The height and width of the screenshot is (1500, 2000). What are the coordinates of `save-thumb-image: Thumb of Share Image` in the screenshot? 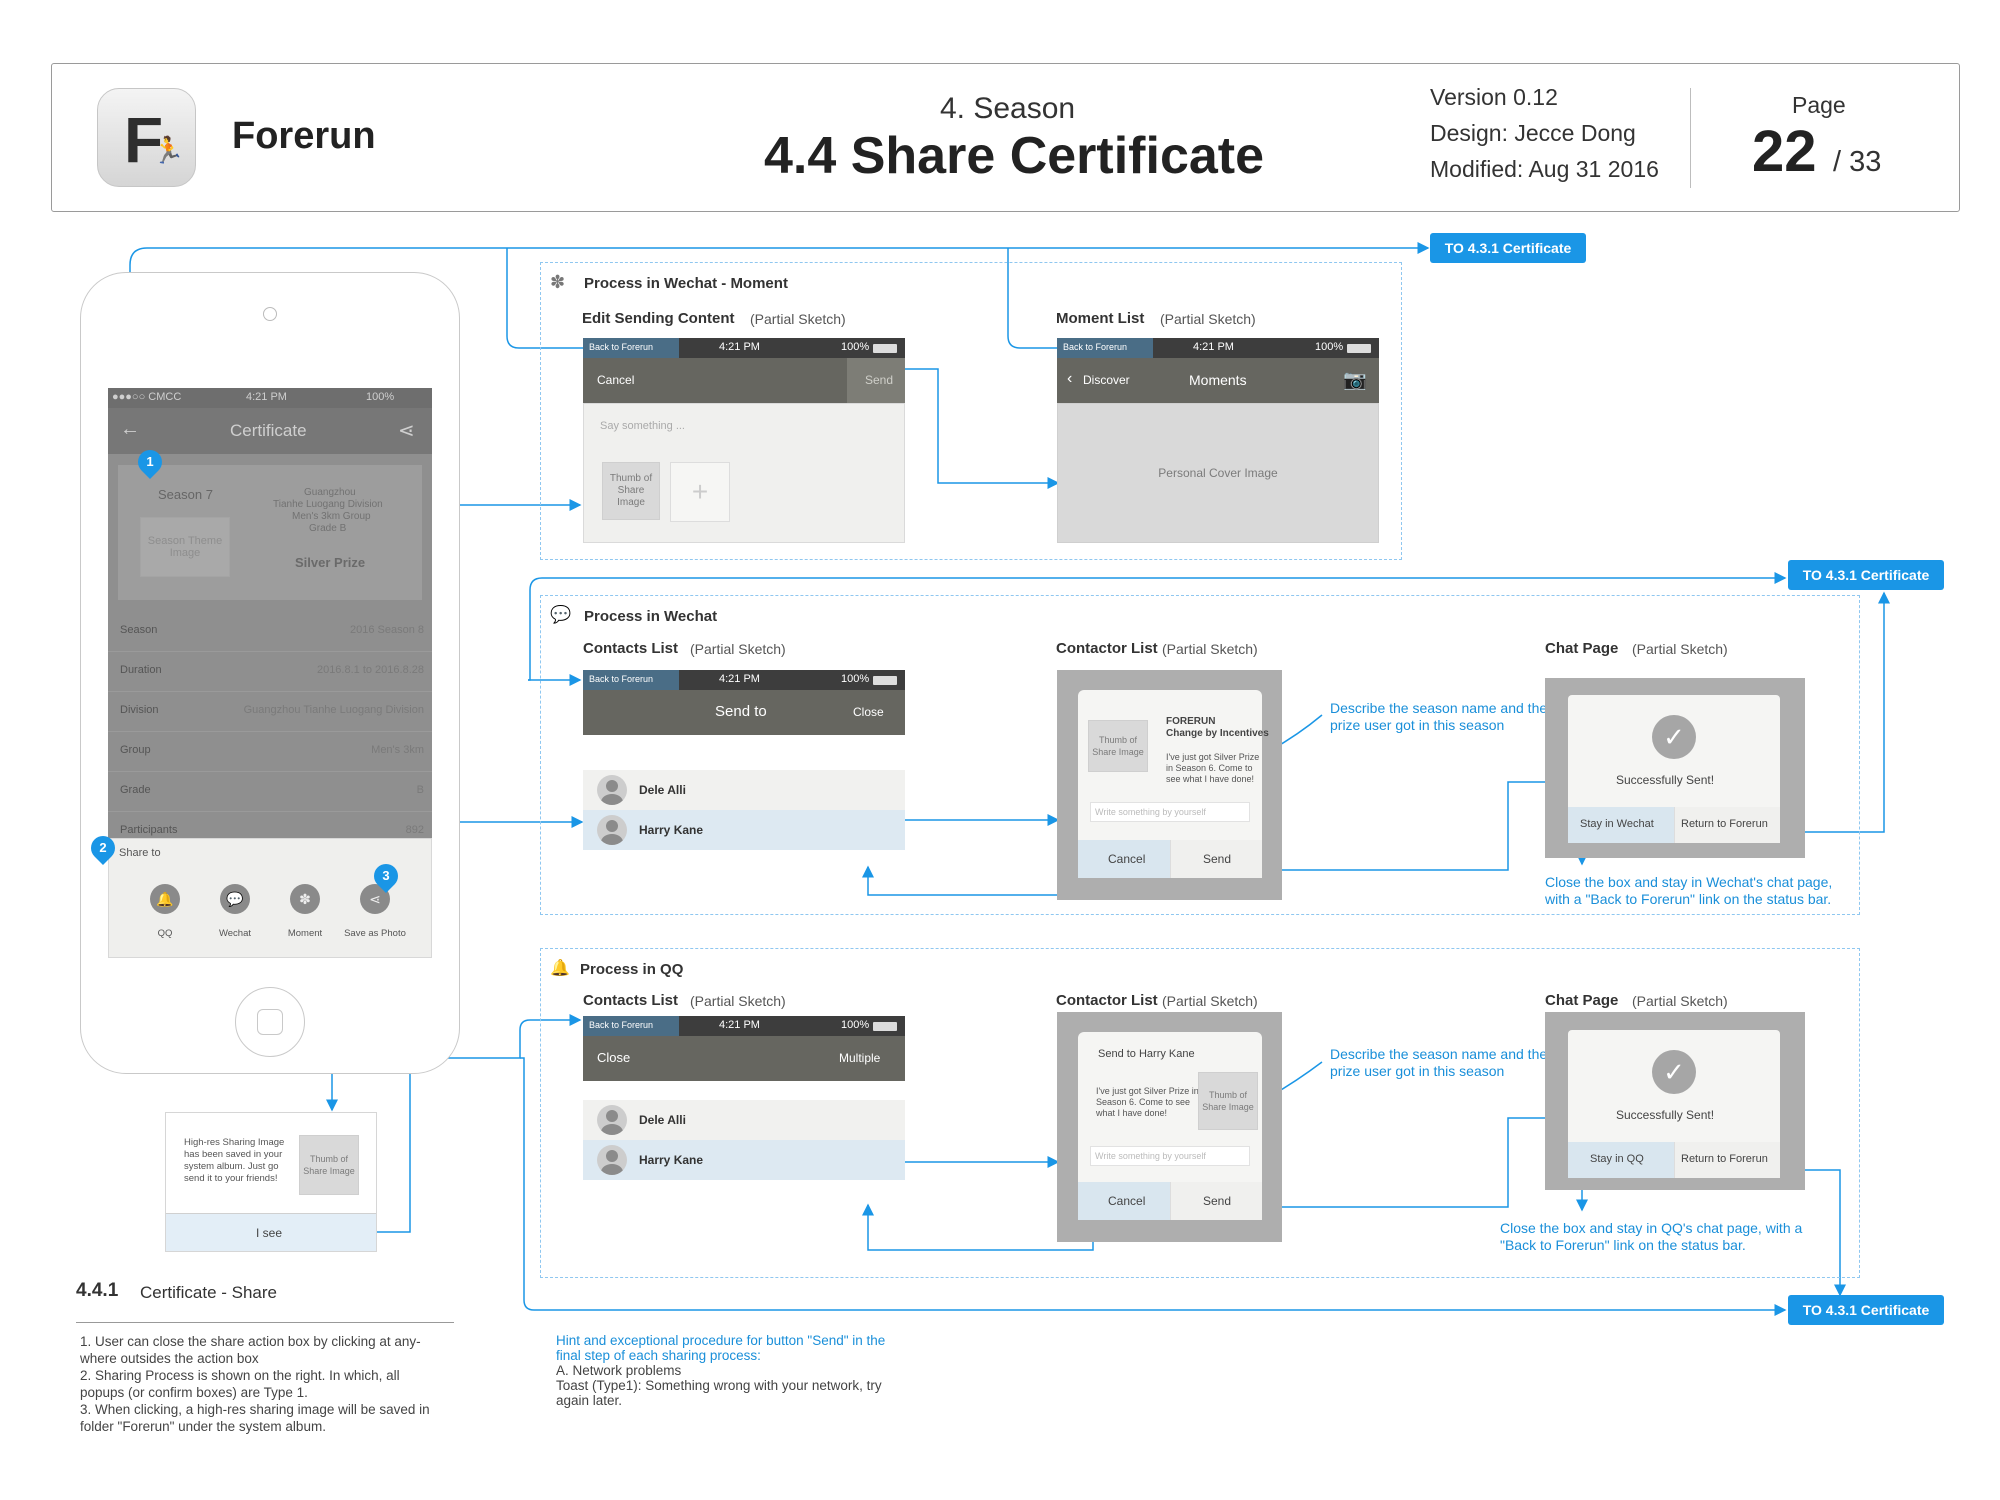 It's located at (329, 1165).